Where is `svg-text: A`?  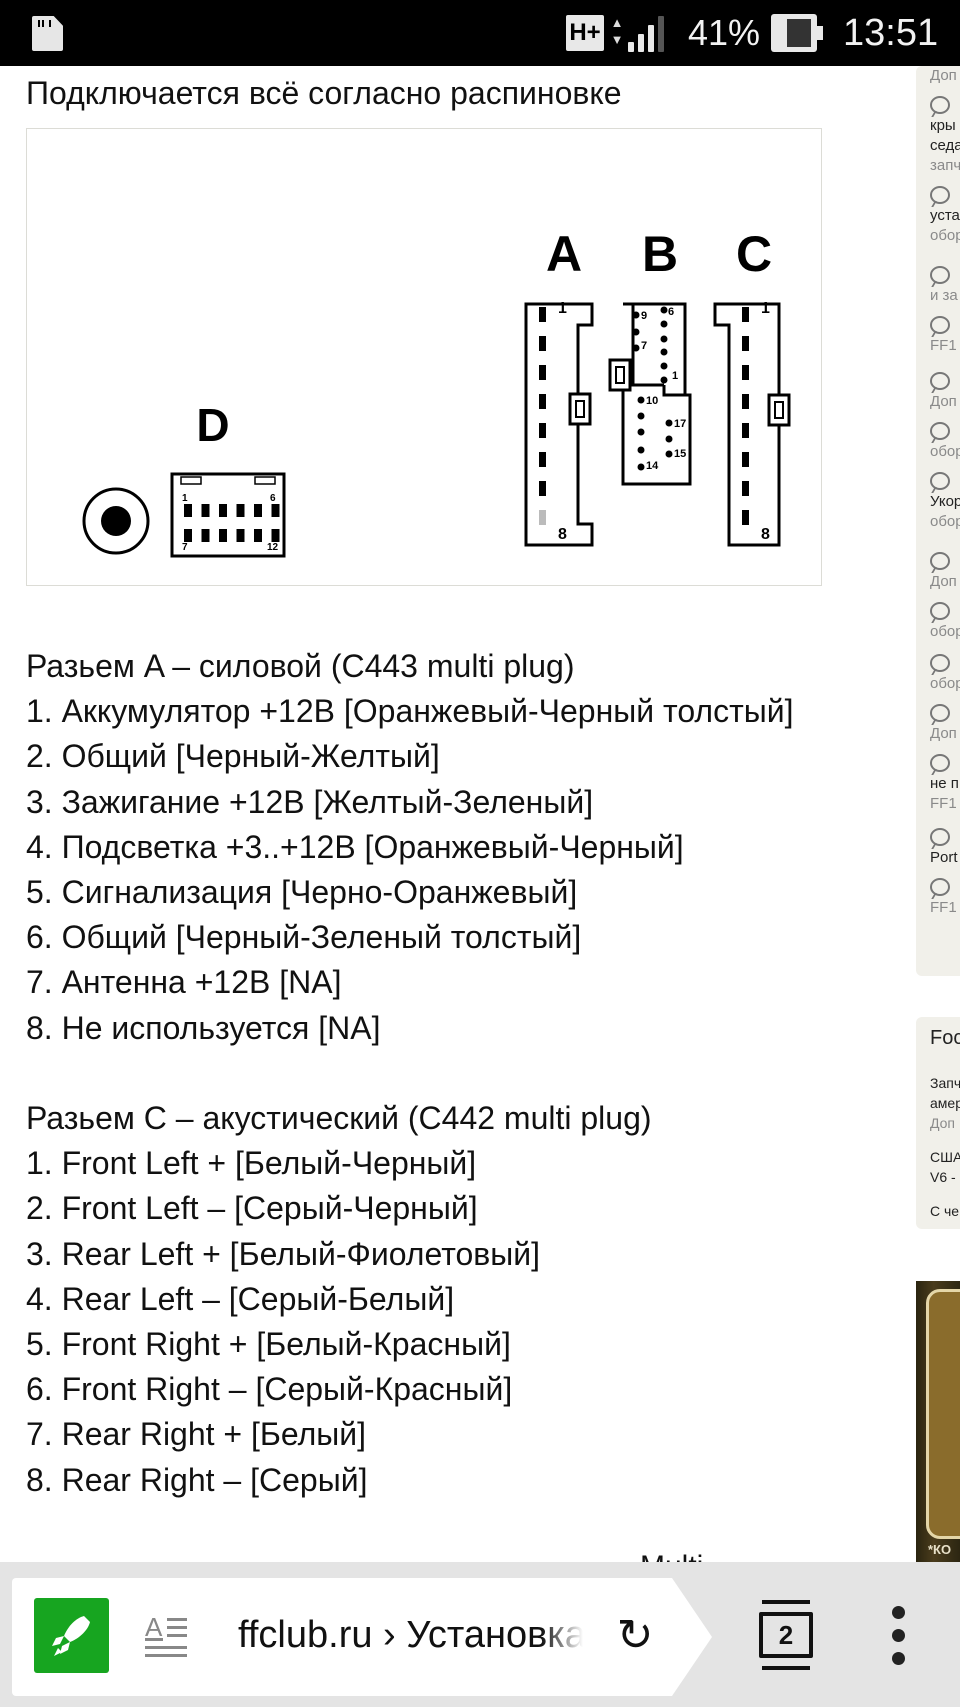
svg-text: A is located at coordinates (154, 1627).